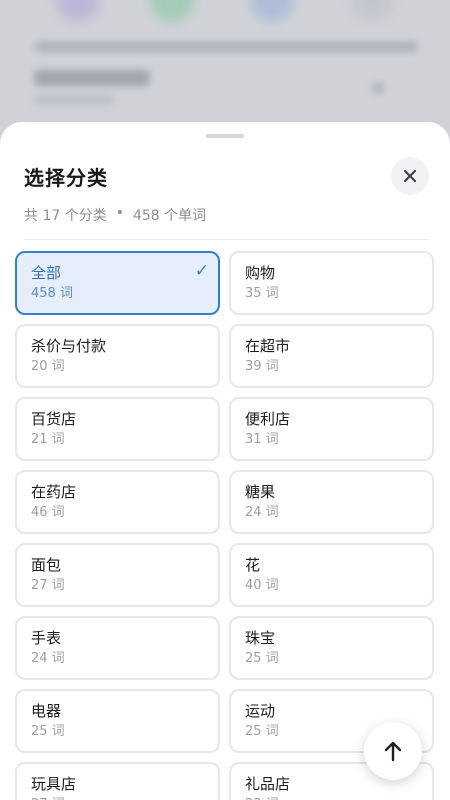 This screenshot has height=800, width=450. Describe the element at coordinates (46, 638) in the screenshot. I see `category-name: 手表` at that location.